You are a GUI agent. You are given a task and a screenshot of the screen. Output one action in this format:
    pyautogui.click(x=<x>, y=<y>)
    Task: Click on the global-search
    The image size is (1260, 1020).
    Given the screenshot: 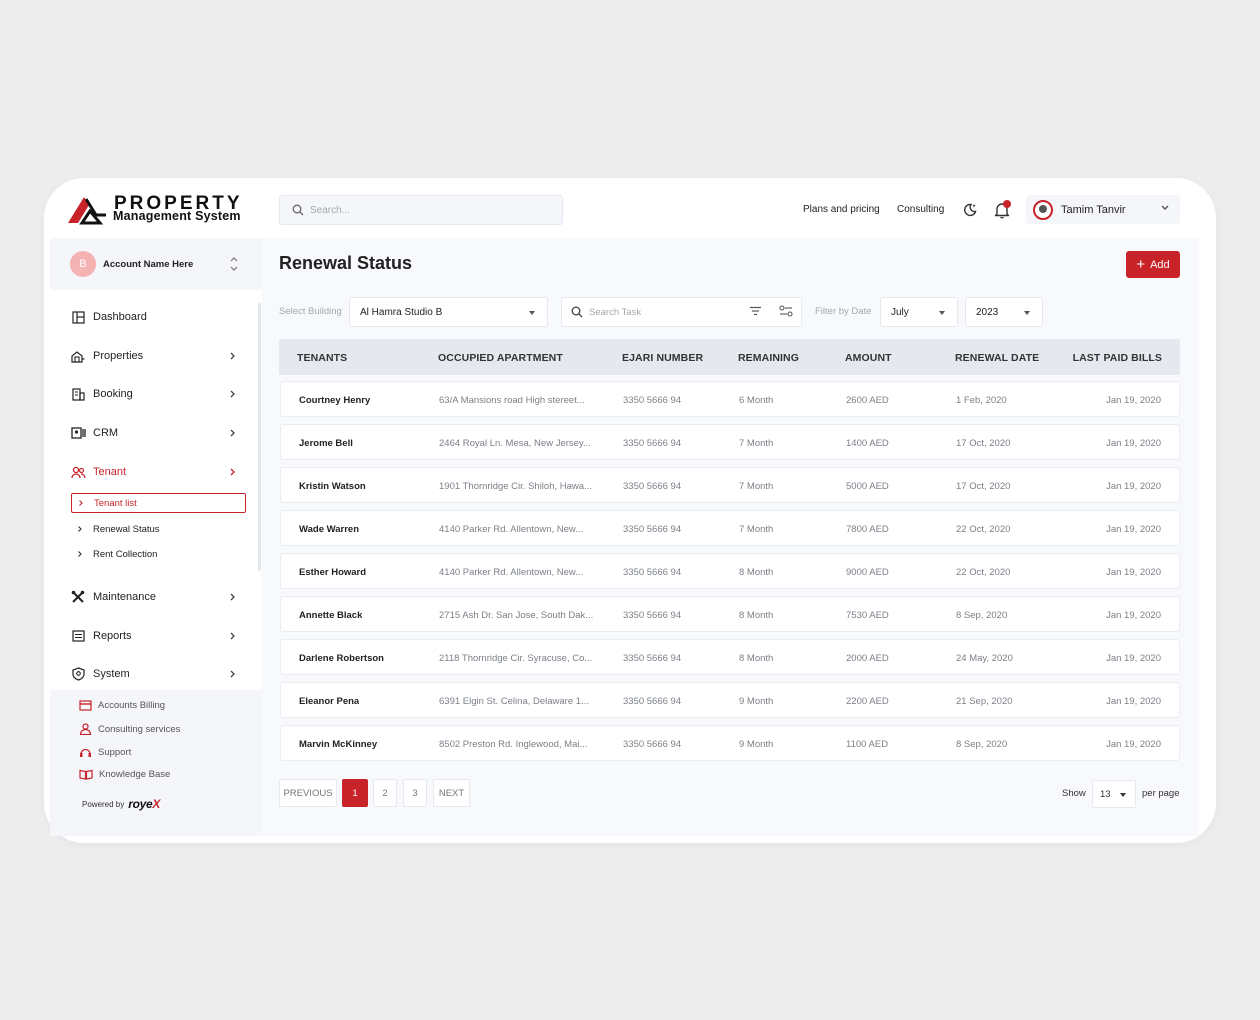 What is the action you would take?
    pyautogui.click(x=421, y=210)
    